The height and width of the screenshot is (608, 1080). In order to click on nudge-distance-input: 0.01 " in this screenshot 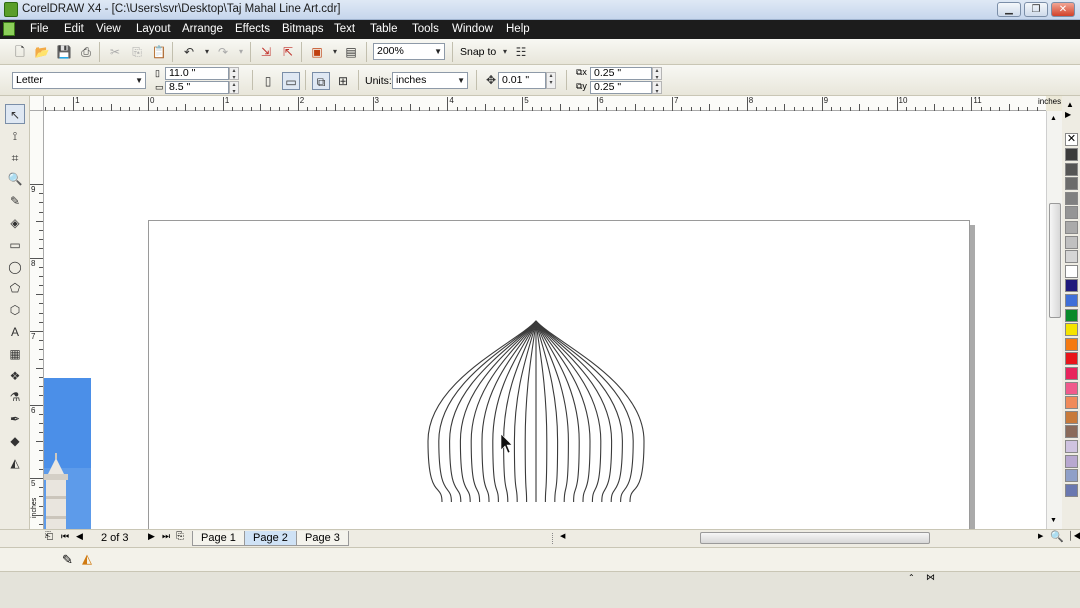, I will do `click(522, 80)`.